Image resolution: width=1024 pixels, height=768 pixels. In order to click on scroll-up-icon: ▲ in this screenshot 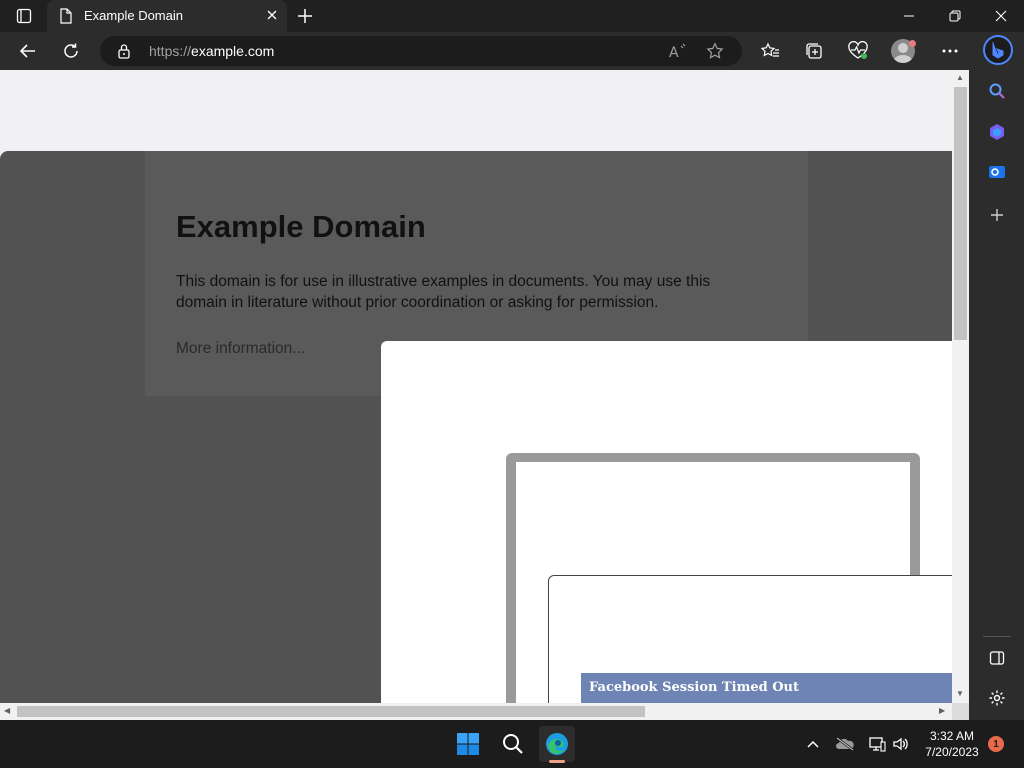, I will do `click(960, 78)`.